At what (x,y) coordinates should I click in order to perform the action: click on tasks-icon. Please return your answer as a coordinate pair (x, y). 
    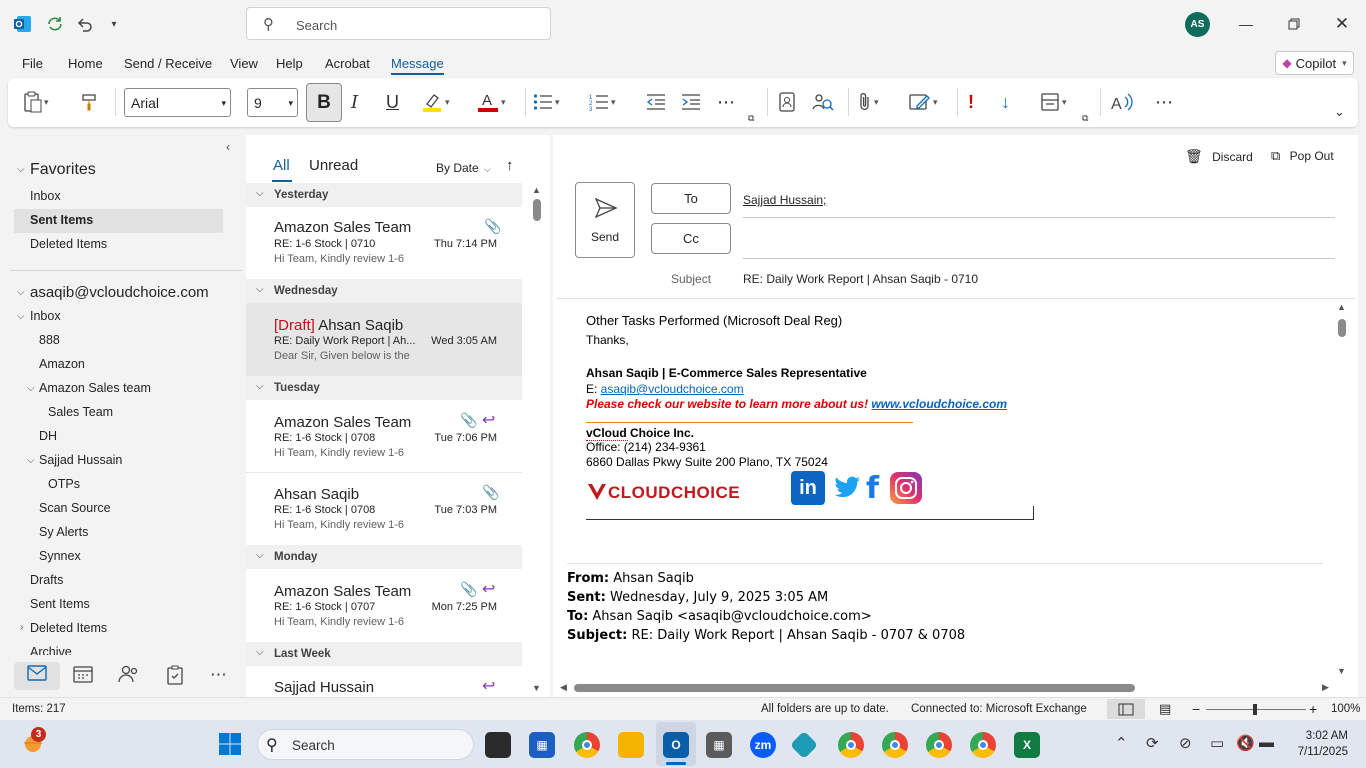
    Looking at the image, I should click on (175, 677).